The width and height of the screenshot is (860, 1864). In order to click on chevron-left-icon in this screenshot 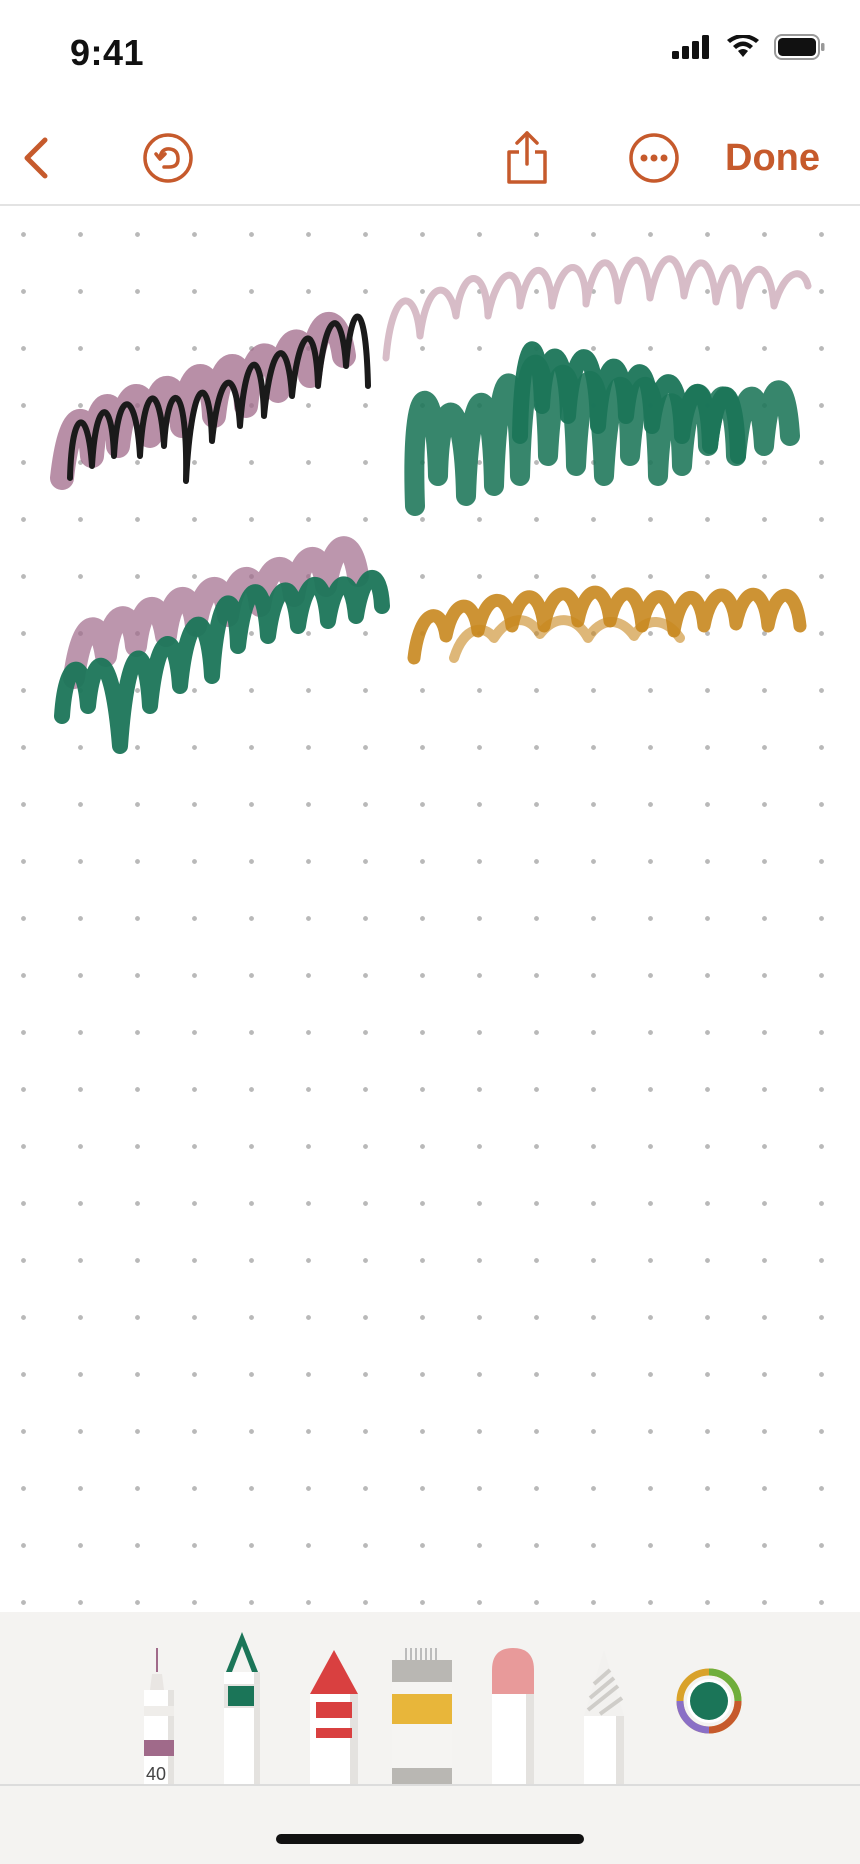, I will do `click(36, 158)`.